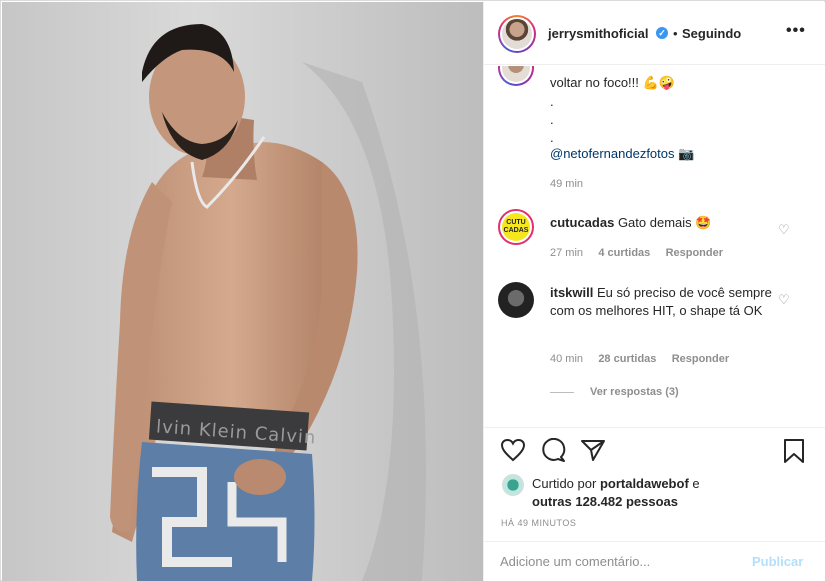 The image size is (825, 581). What do you see at coordinates (654, 33) in the screenshot?
I see `post-header: jerrysmithoficial ✓ • Seguindo •••` at bounding box center [654, 33].